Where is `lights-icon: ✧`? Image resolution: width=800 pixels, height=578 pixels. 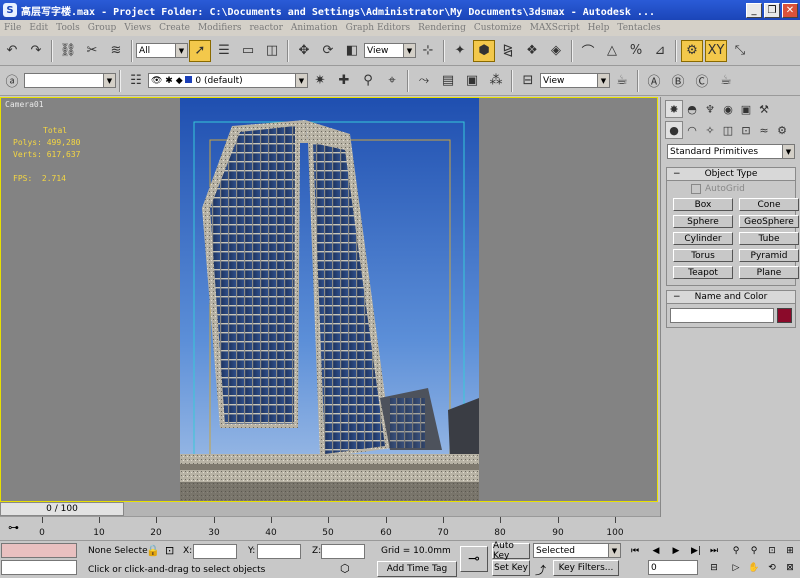 lights-icon: ✧ is located at coordinates (710, 130).